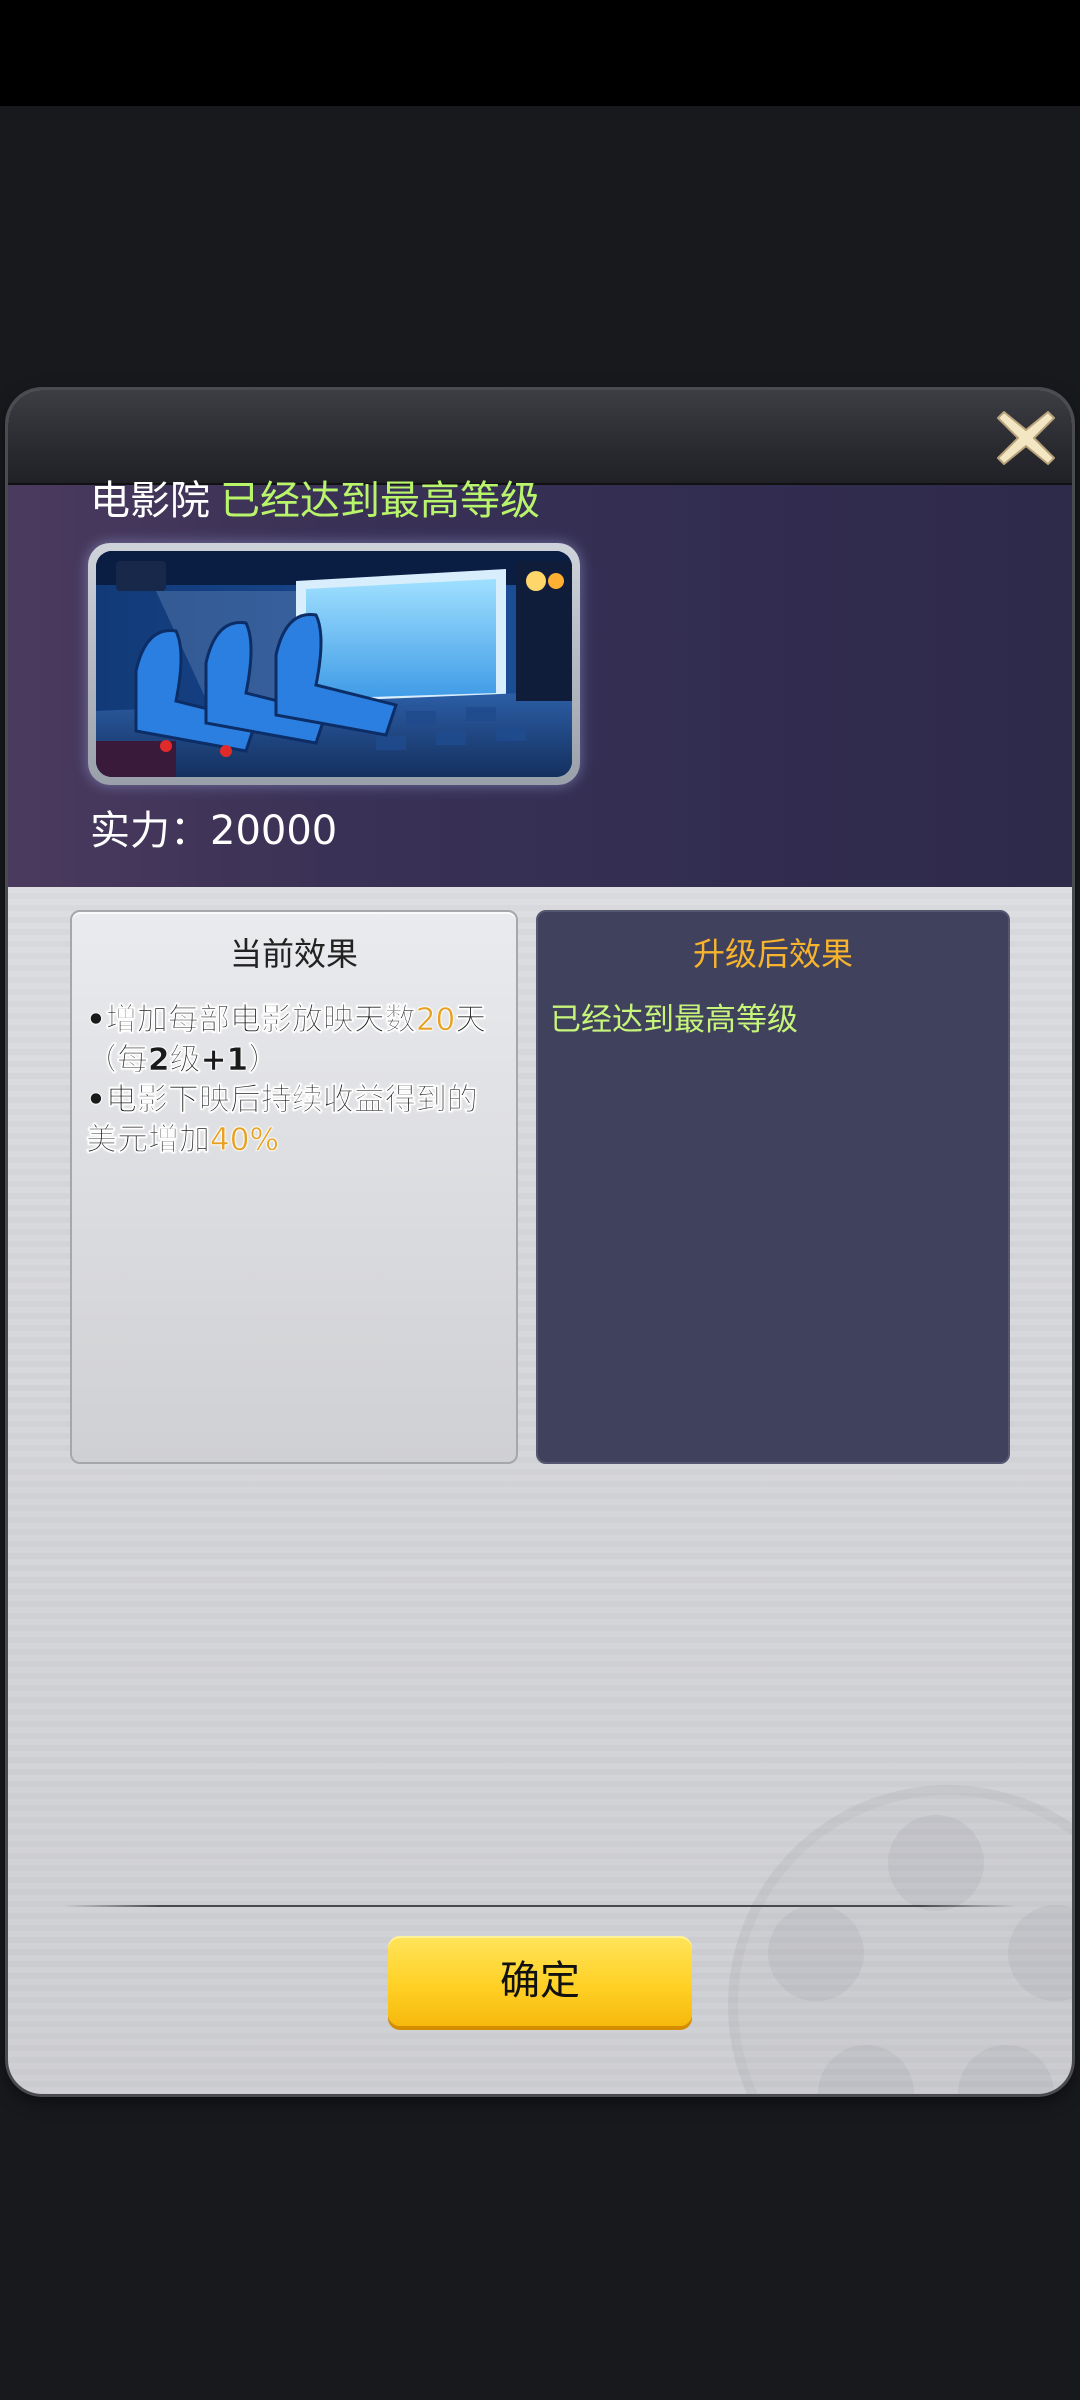  I want to click on effect-show-days: •增加每部电影放映天数20天（每2级+1）, so click(296, 1040).